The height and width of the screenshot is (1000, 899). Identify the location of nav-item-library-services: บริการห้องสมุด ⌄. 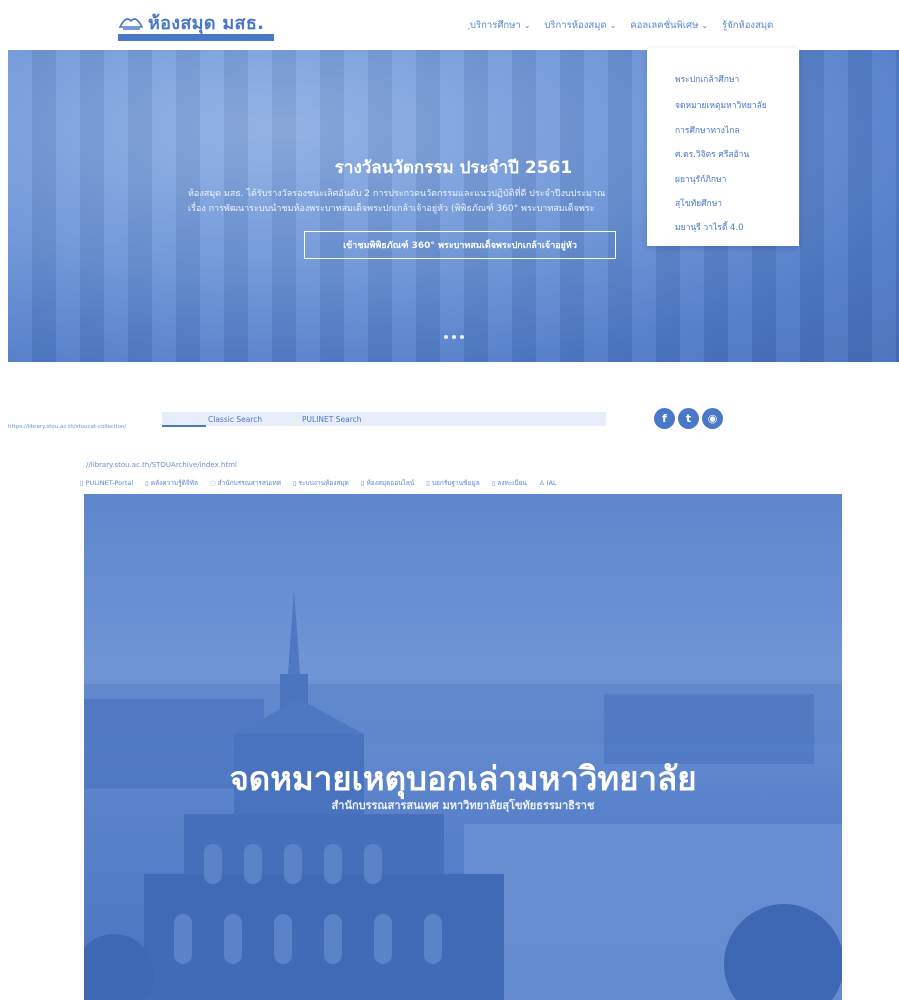
(580, 25).